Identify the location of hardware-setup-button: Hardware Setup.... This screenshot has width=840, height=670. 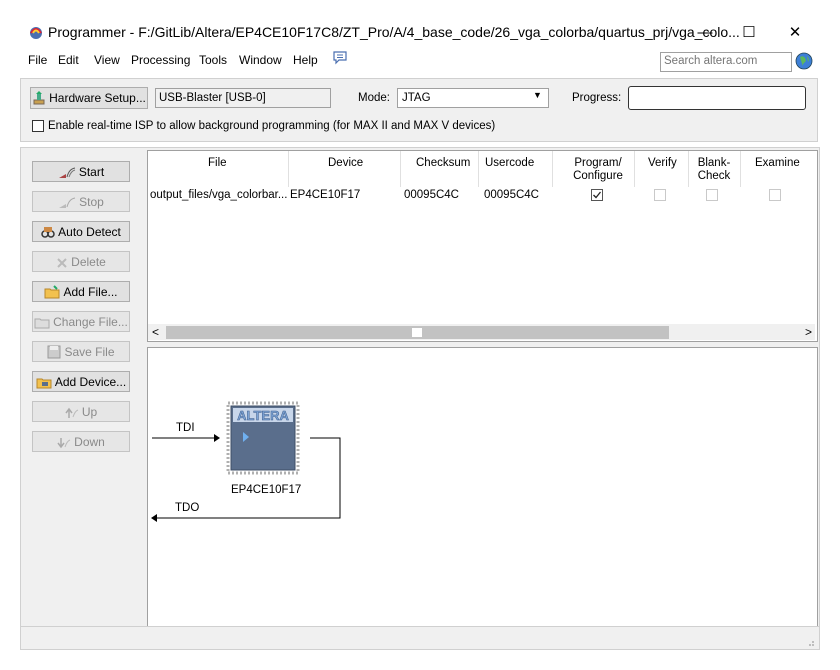
(89, 98).